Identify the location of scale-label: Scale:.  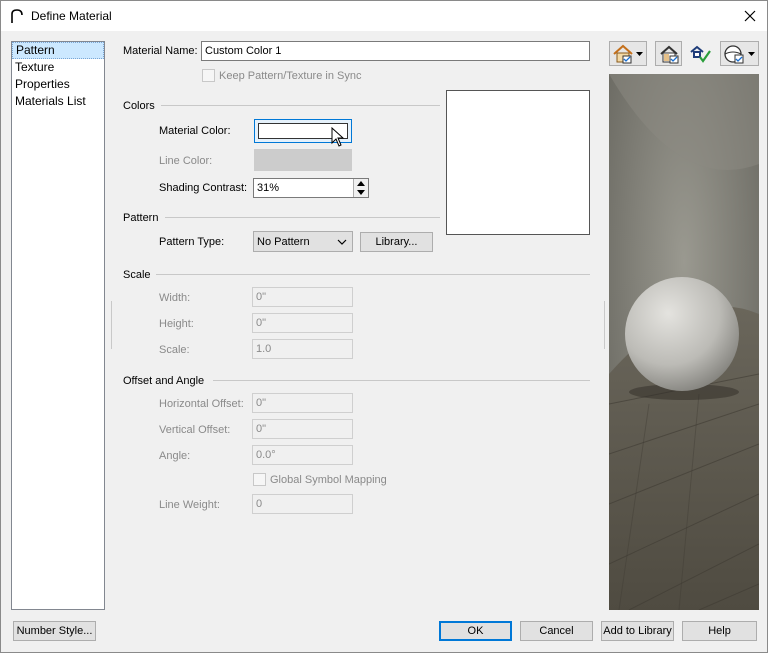
(174, 350).